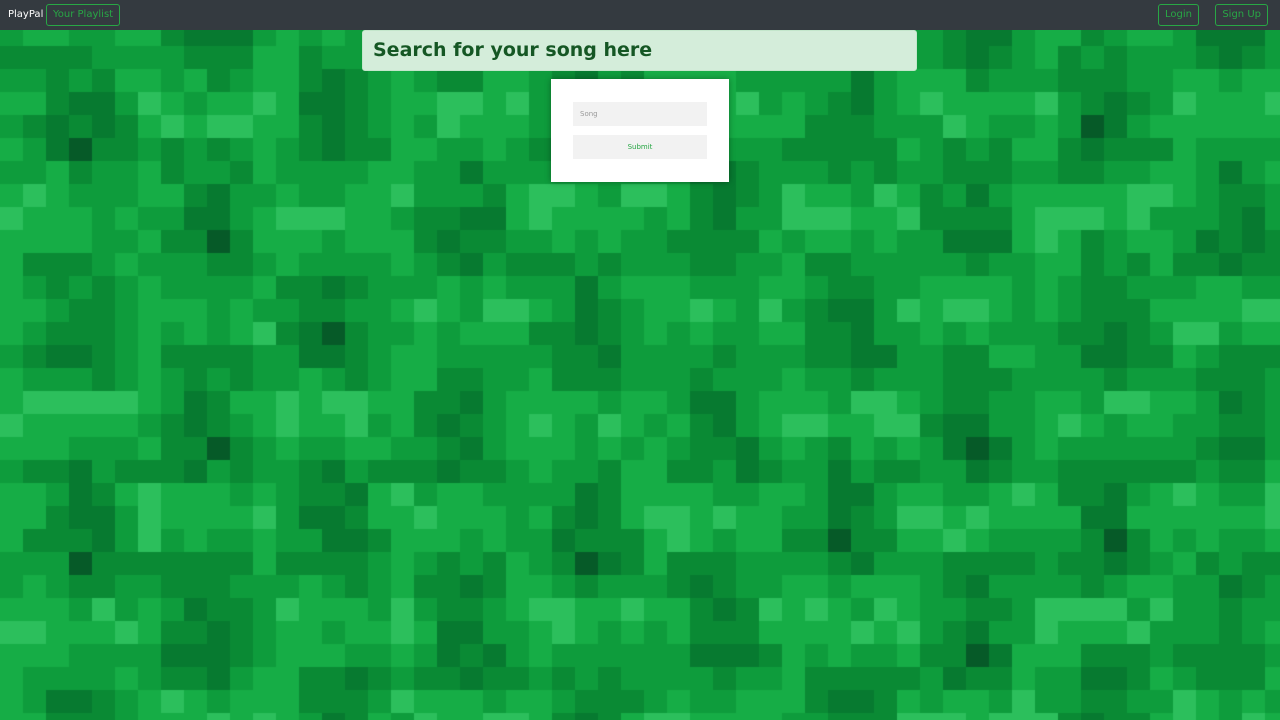  Describe the element at coordinates (640, 15) in the screenshot. I see `top-navbar: PlayPal Your Playlist Login Sign Up` at that location.